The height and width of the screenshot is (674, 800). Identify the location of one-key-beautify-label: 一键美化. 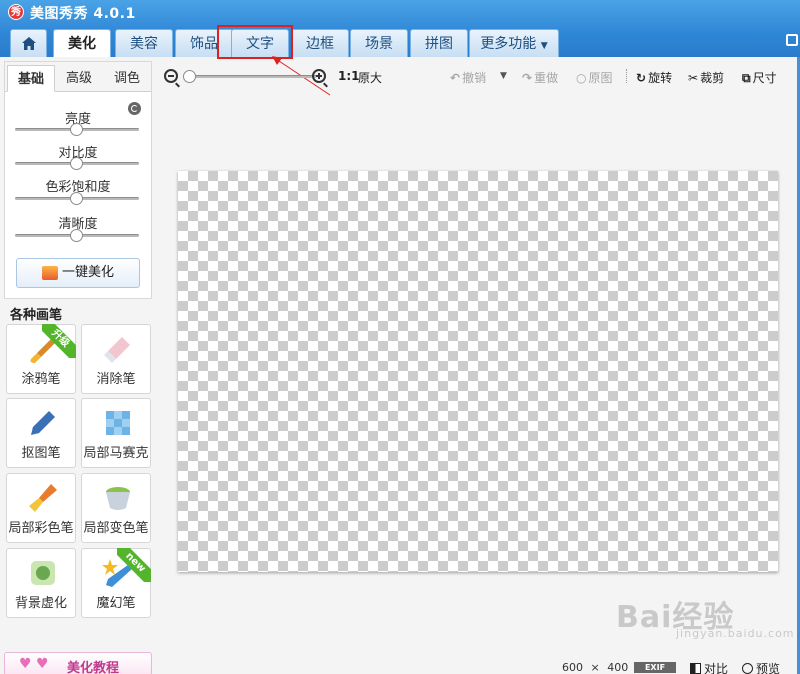
(87, 272).